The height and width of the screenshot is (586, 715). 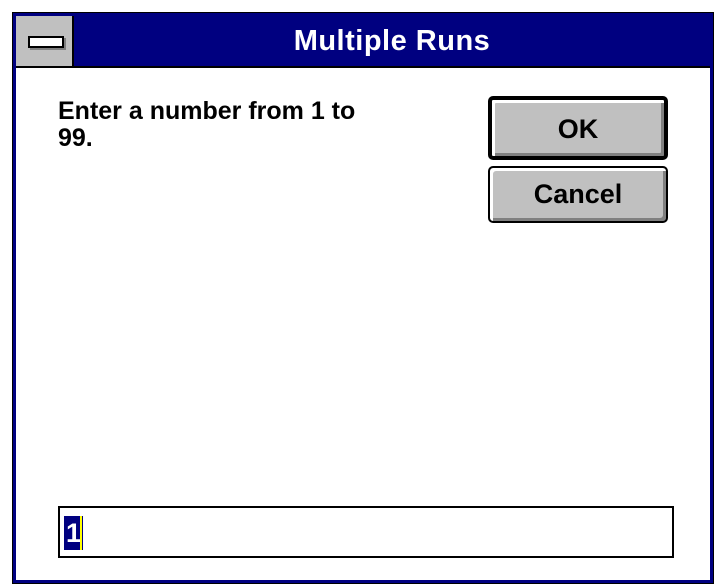 I want to click on cancel-button: Cancel, so click(x=578, y=194).